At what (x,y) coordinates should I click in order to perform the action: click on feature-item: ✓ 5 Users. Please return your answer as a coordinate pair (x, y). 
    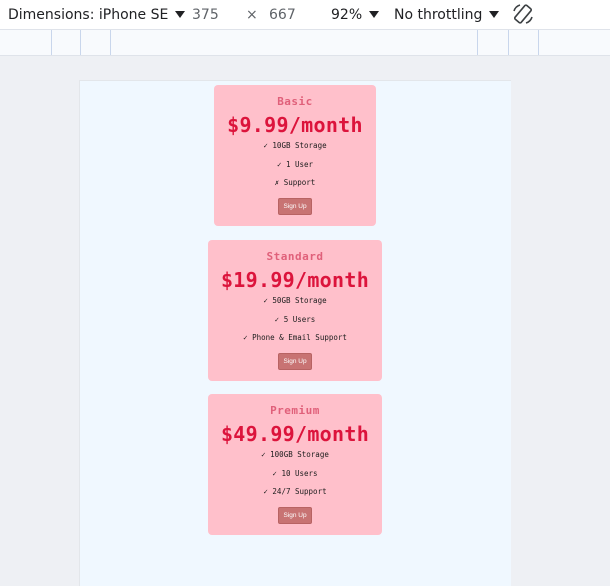
    Looking at the image, I should click on (295, 319).